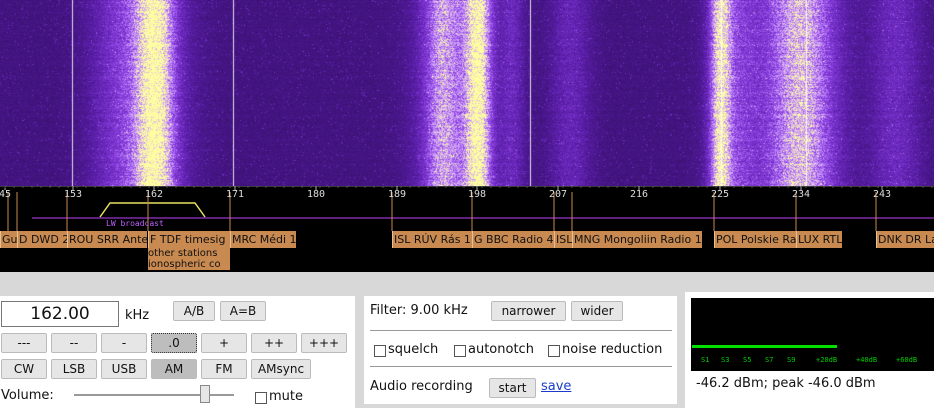 The width and height of the screenshot is (934, 408). What do you see at coordinates (281, 369) in the screenshot?
I see `mode-amsync-button: AMsync` at bounding box center [281, 369].